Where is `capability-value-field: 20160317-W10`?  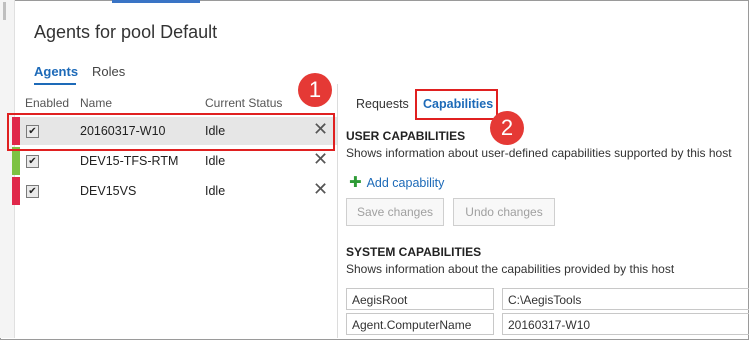 capability-value-field: 20160317-W10 is located at coordinates (625, 324).